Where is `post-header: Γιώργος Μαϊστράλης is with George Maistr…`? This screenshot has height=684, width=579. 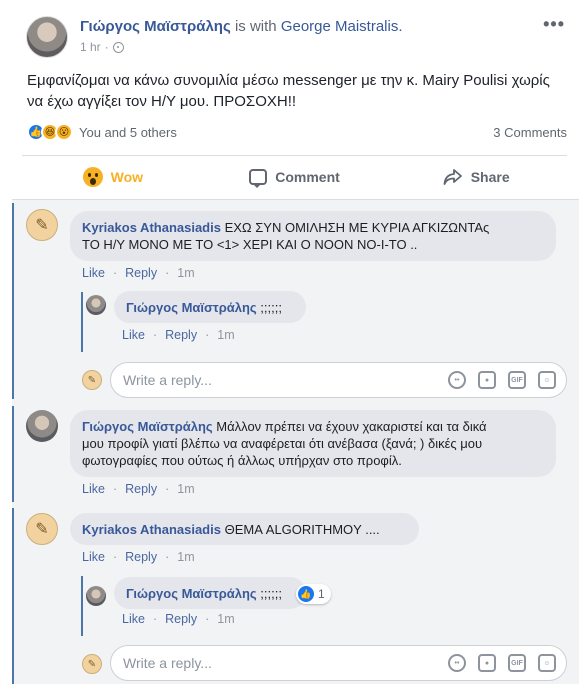 post-header: Γιώργος Μαϊστράλης is with George Maistr… is located at coordinates (290, 37).